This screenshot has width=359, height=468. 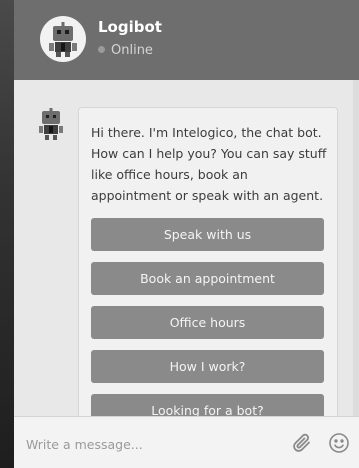 I want to click on status-line: Online, so click(x=125, y=50).